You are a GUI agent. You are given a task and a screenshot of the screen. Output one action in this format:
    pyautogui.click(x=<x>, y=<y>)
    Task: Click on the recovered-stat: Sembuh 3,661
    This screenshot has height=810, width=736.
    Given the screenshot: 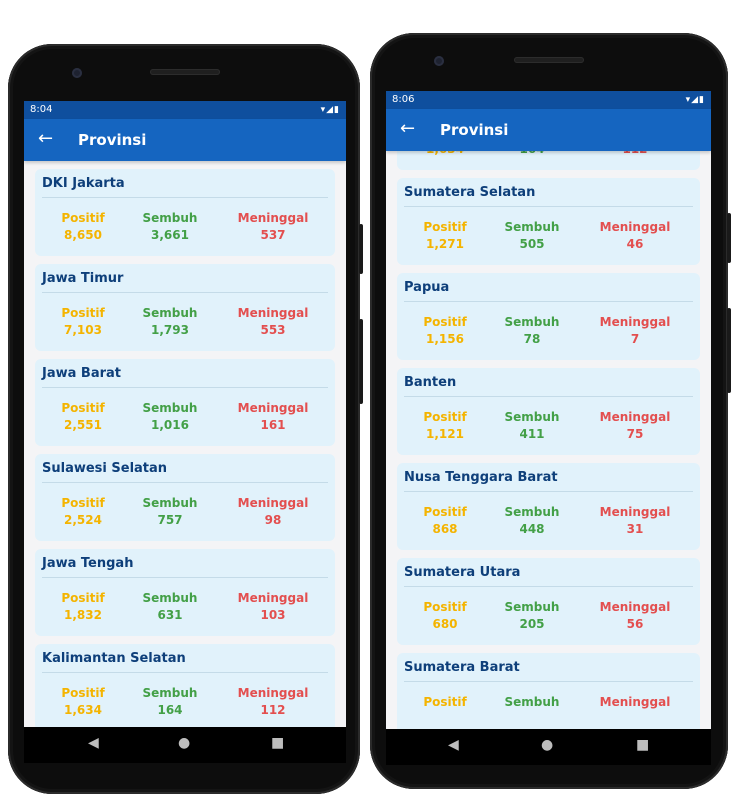 What is the action you would take?
    pyautogui.click(x=170, y=226)
    